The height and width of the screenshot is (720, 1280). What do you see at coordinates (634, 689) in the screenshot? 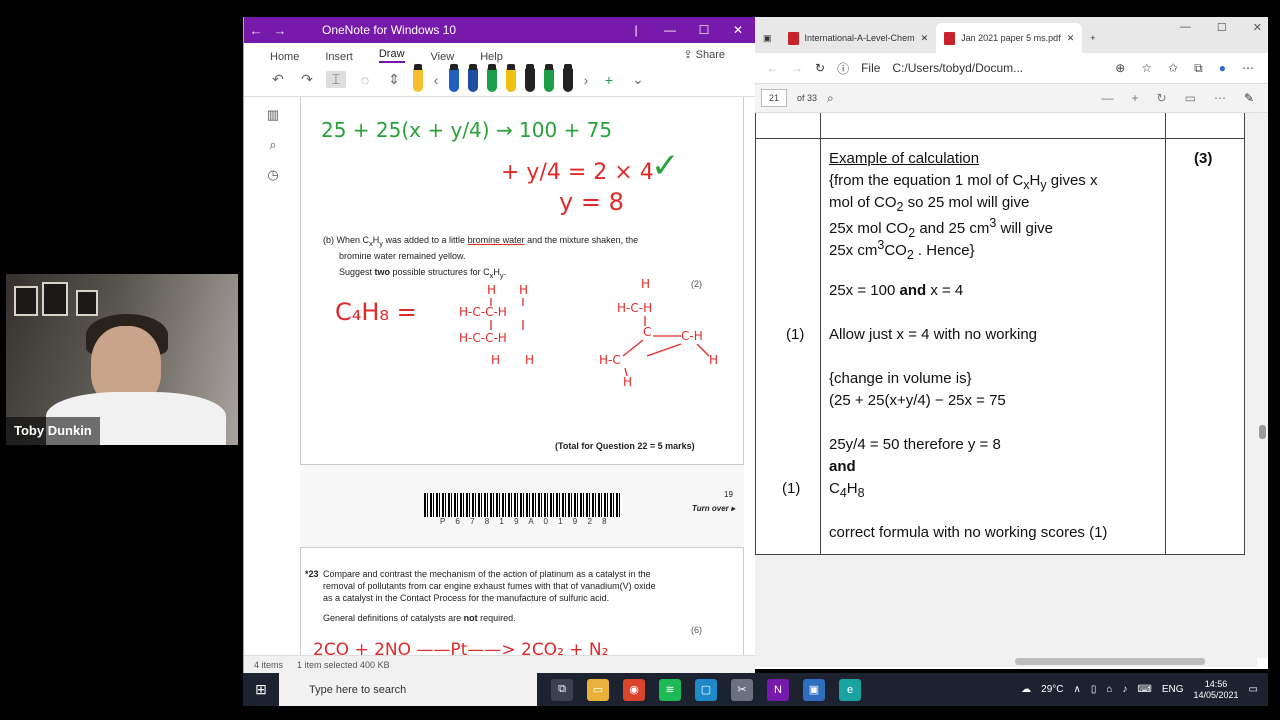
I see `chrome-icon: ◉` at bounding box center [634, 689].